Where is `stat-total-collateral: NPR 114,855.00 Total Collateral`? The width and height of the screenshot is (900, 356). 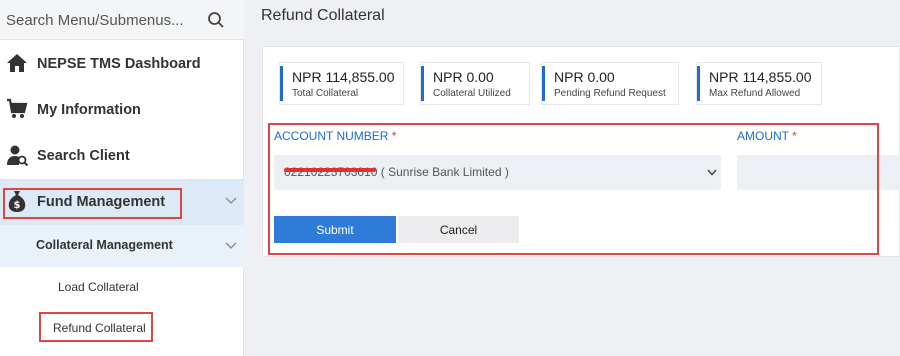 stat-total-collateral: NPR 114,855.00 Total Collateral is located at coordinates (341, 83).